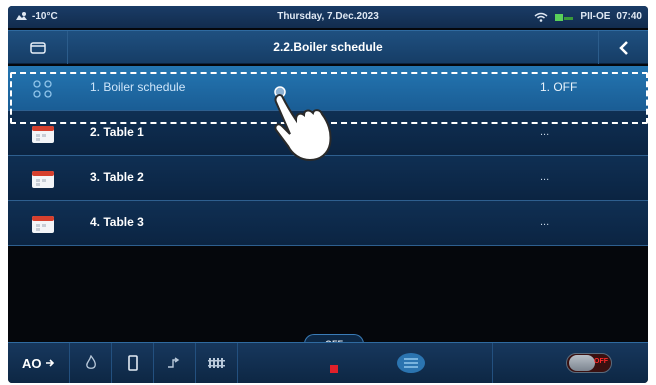 Image resolution: width=656 pixels, height=385 pixels. I want to click on toggle-label: OFF, so click(601, 361).